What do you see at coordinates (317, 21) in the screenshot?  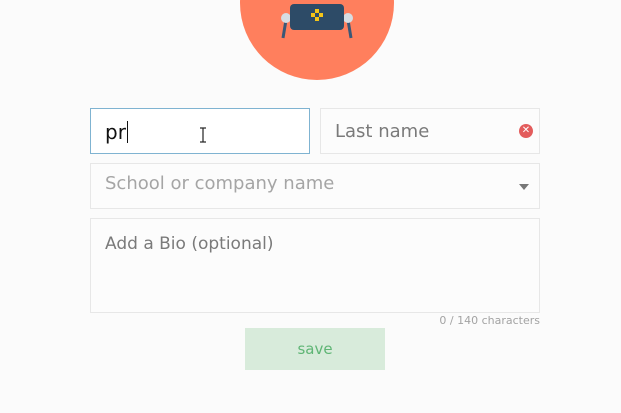 I see `robot-icon` at bounding box center [317, 21].